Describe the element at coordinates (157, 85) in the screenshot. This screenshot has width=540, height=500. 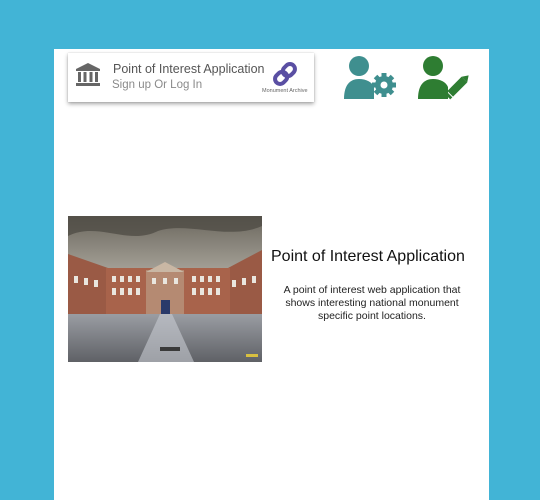
I see `signup-login-link: Sign up Or Log In` at that location.